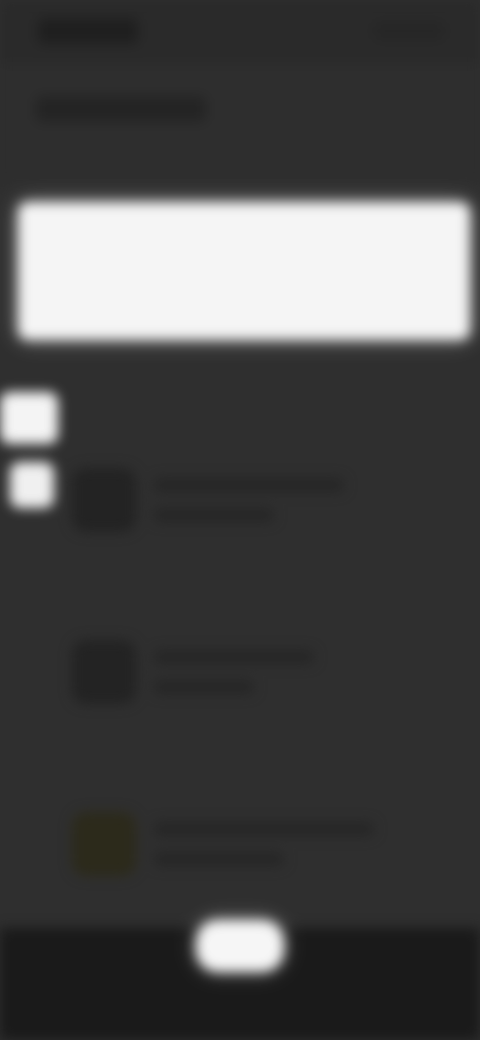 This screenshot has width=480, height=1040. Describe the element at coordinates (88, 31) in the screenshot. I see `status-time` at that location.